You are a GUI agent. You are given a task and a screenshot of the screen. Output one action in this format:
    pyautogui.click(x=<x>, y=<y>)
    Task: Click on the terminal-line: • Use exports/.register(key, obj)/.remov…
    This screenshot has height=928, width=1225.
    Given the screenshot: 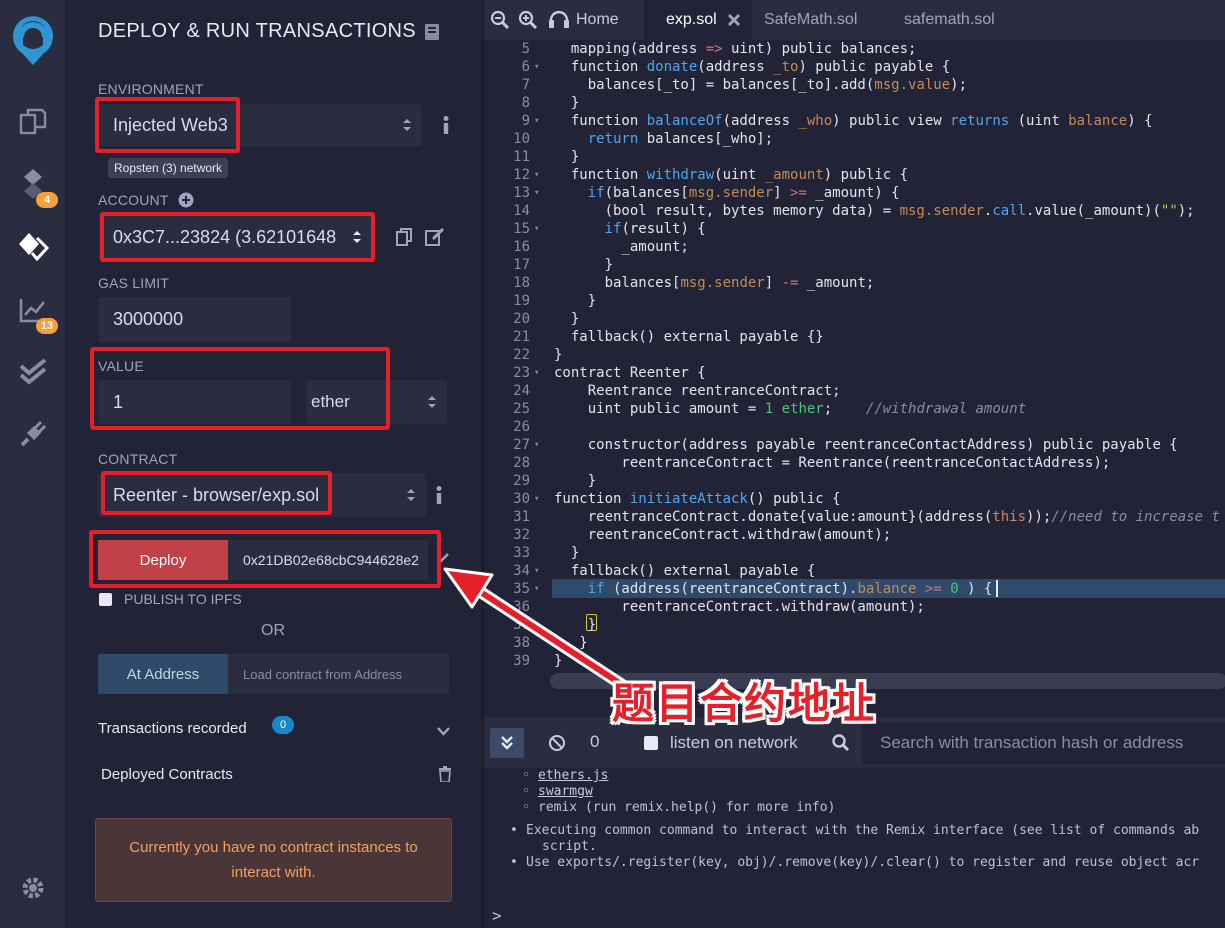 What is the action you would take?
    pyautogui.click(x=855, y=862)
    